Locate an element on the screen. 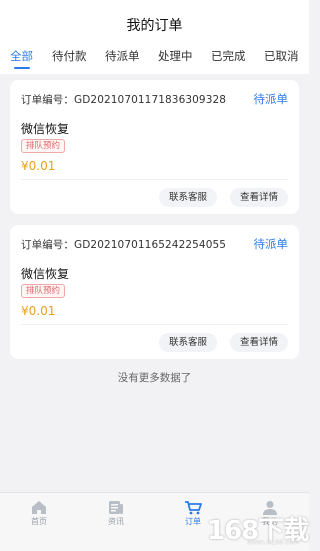  tabbar-item-home: 首页 is located at coordinates (39, 513).